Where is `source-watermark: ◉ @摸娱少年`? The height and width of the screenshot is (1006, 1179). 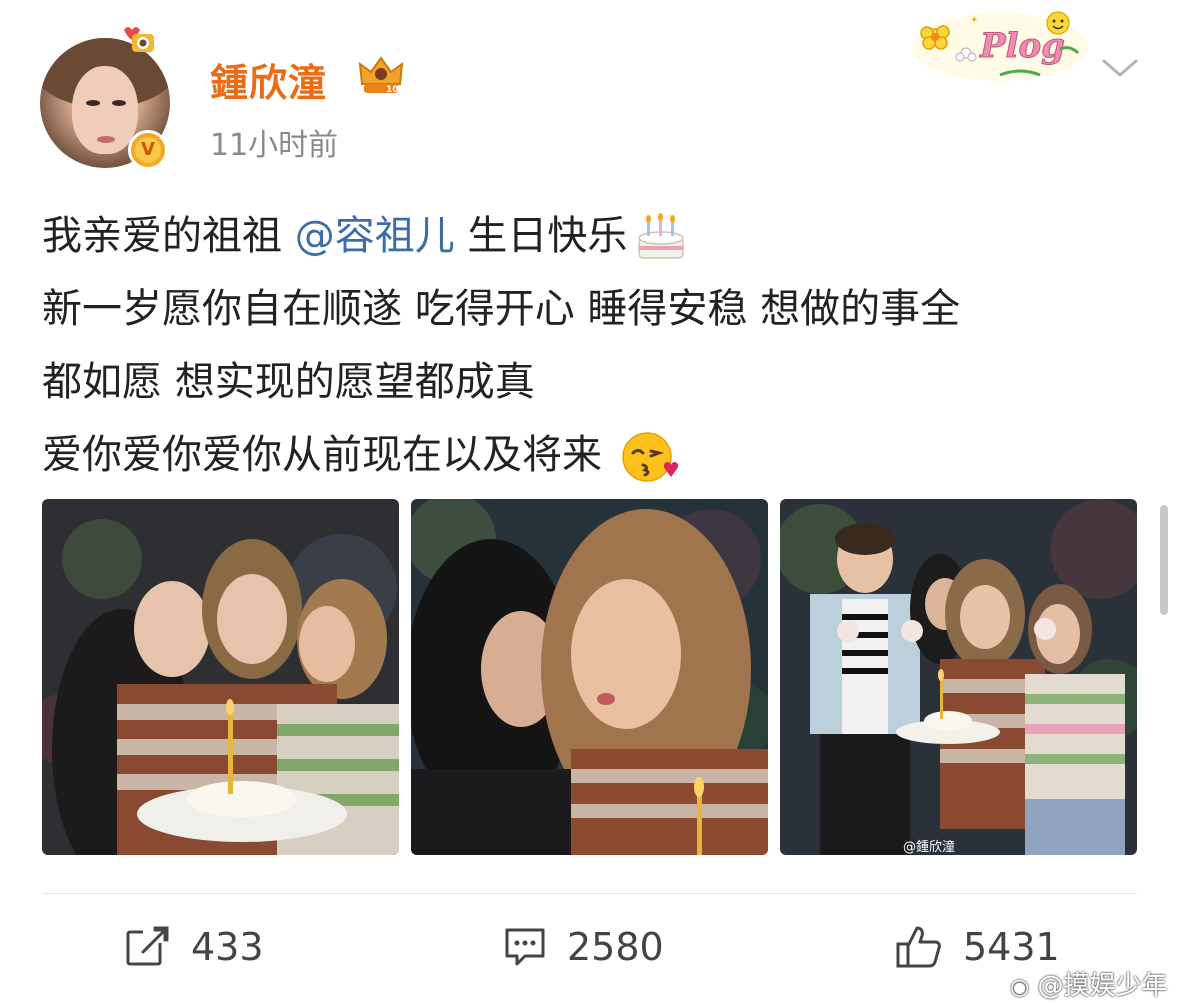
source-watermark: ◉ @摸娱少年 is located at coordinates (1089, 986).